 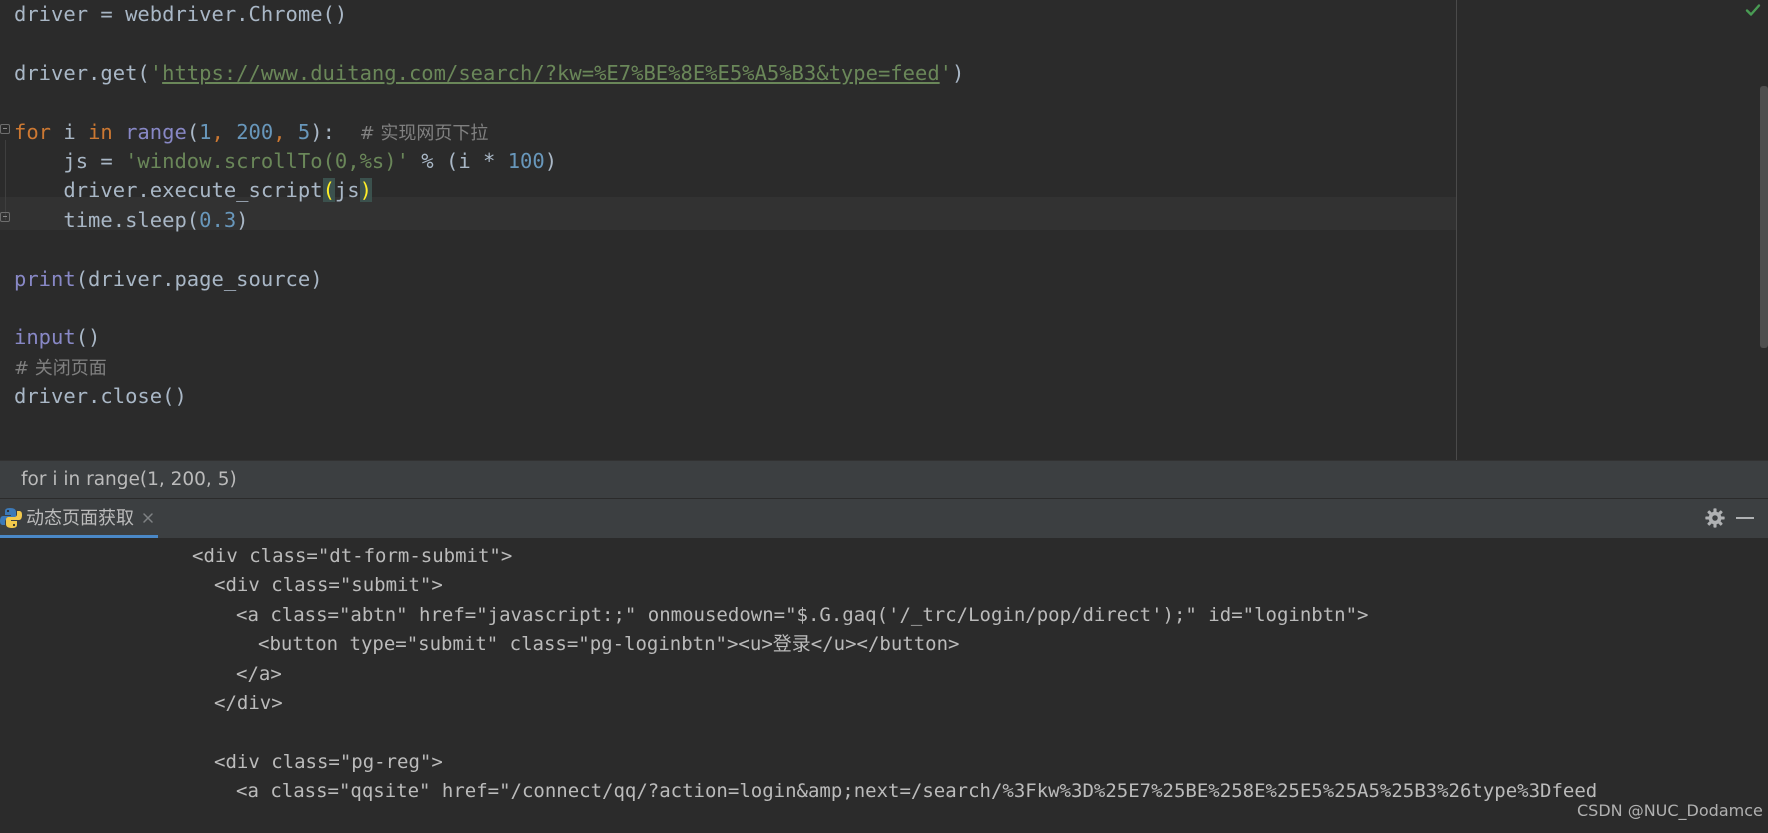 I want to click on code-line: print(driver.page_source), so click(x=168, y=279).